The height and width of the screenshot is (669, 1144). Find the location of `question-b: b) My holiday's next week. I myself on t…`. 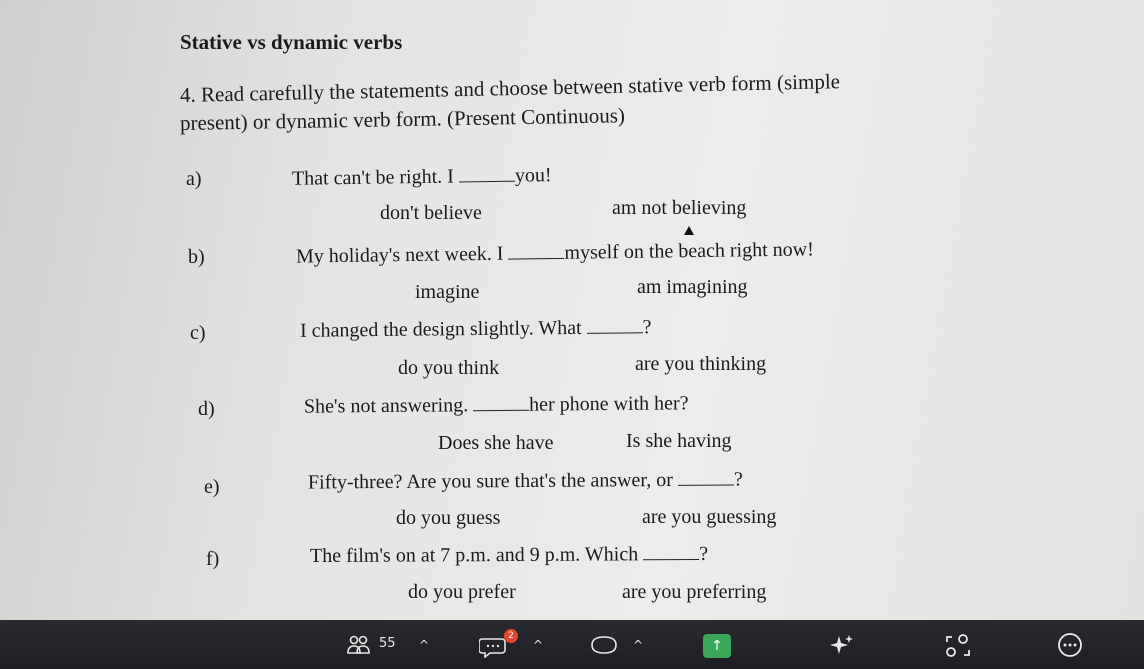

question-b: b) My holiday's next week. I myself on t… is located at coordinates (572, 258).